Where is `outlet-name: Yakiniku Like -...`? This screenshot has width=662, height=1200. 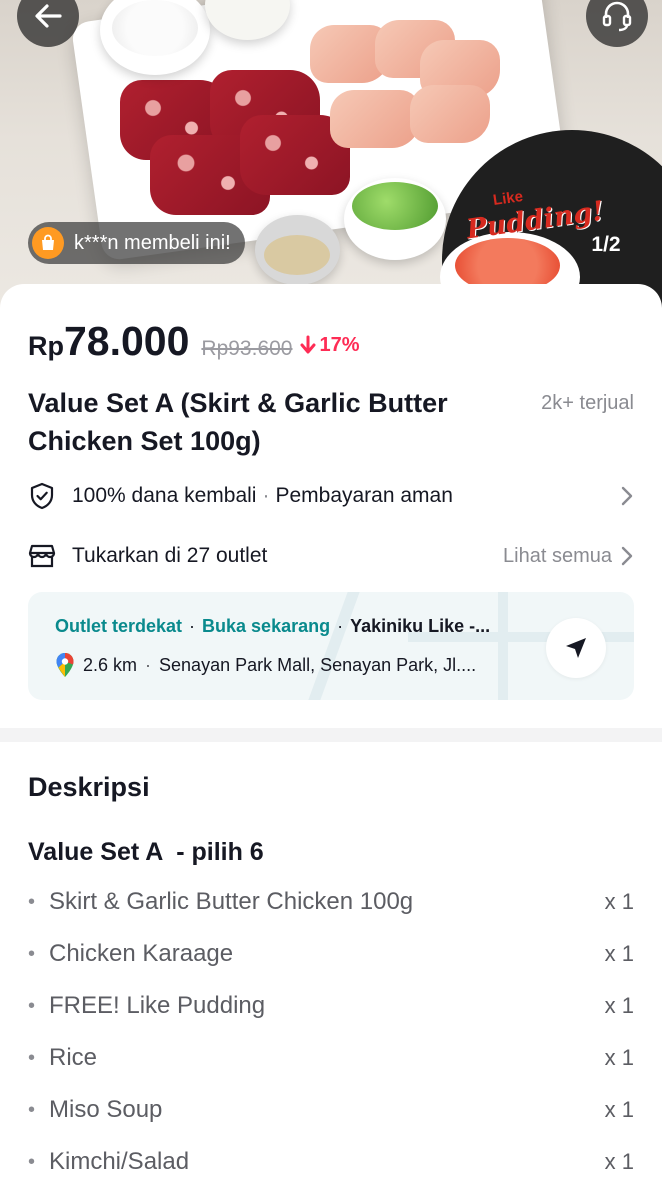 outlet-name: Yakiniku Like -... is located at coordinates (420, 626).